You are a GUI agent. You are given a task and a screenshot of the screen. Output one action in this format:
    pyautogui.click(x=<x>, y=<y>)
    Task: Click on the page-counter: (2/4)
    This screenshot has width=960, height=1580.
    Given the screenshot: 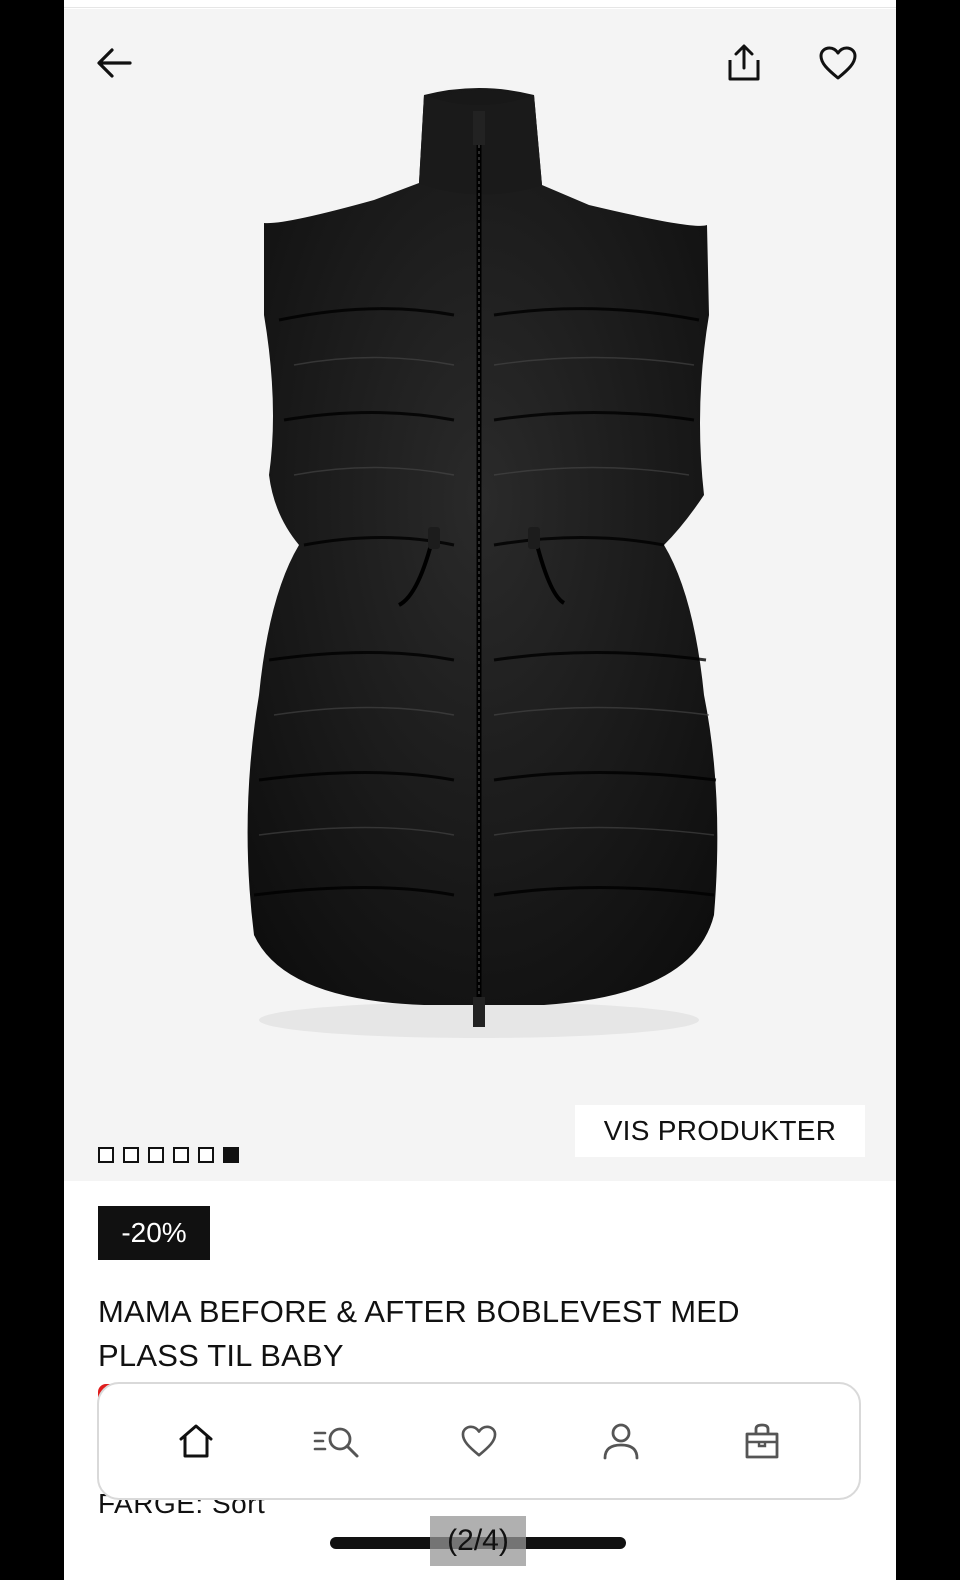 What is the action you would take?
    pyautogui.click(x=478, y=1541)
    